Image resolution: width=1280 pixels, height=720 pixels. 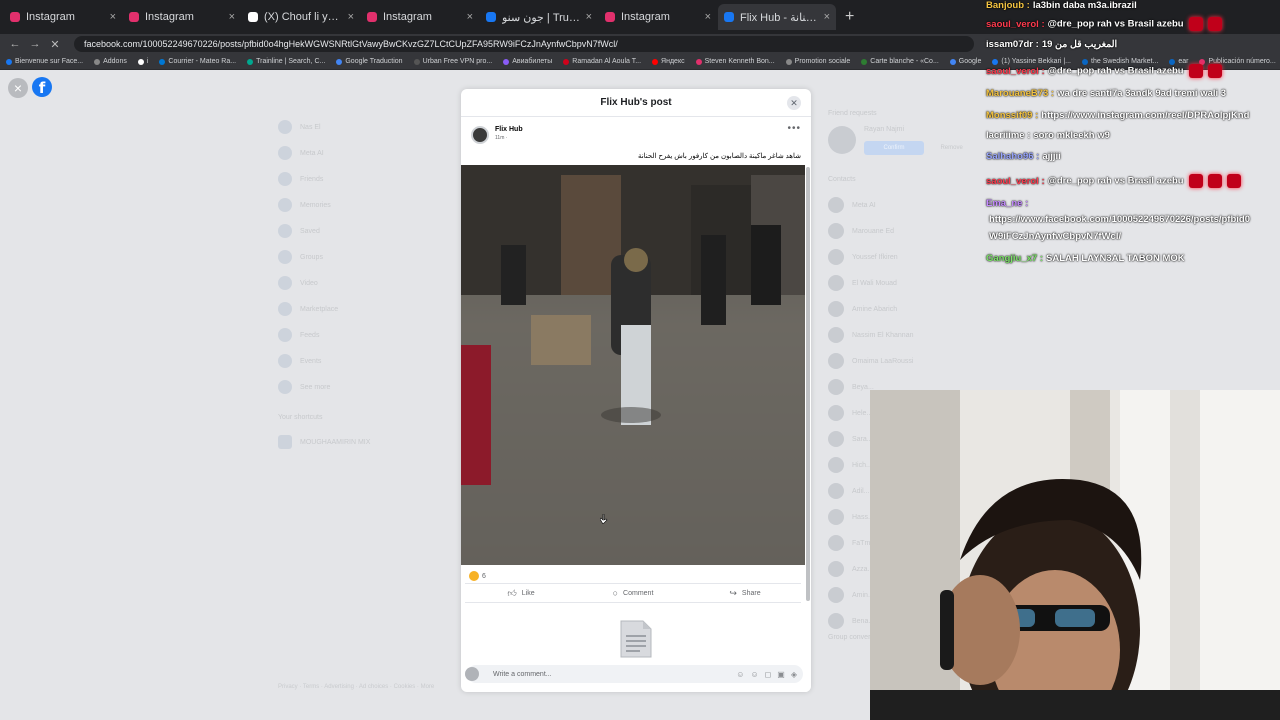 I want to click on contact-item: Meta AI, so click(x=898, y=205).